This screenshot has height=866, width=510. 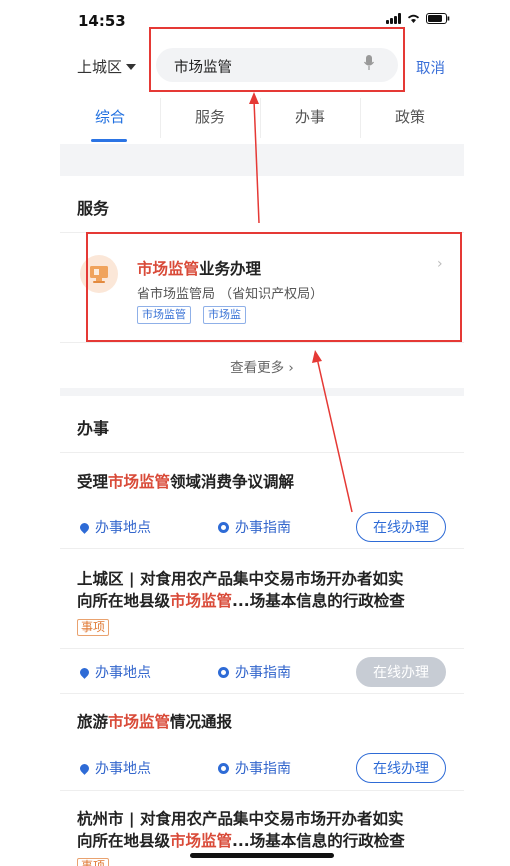 I want to click on annotation-arrows, so click(x=301, y=302).